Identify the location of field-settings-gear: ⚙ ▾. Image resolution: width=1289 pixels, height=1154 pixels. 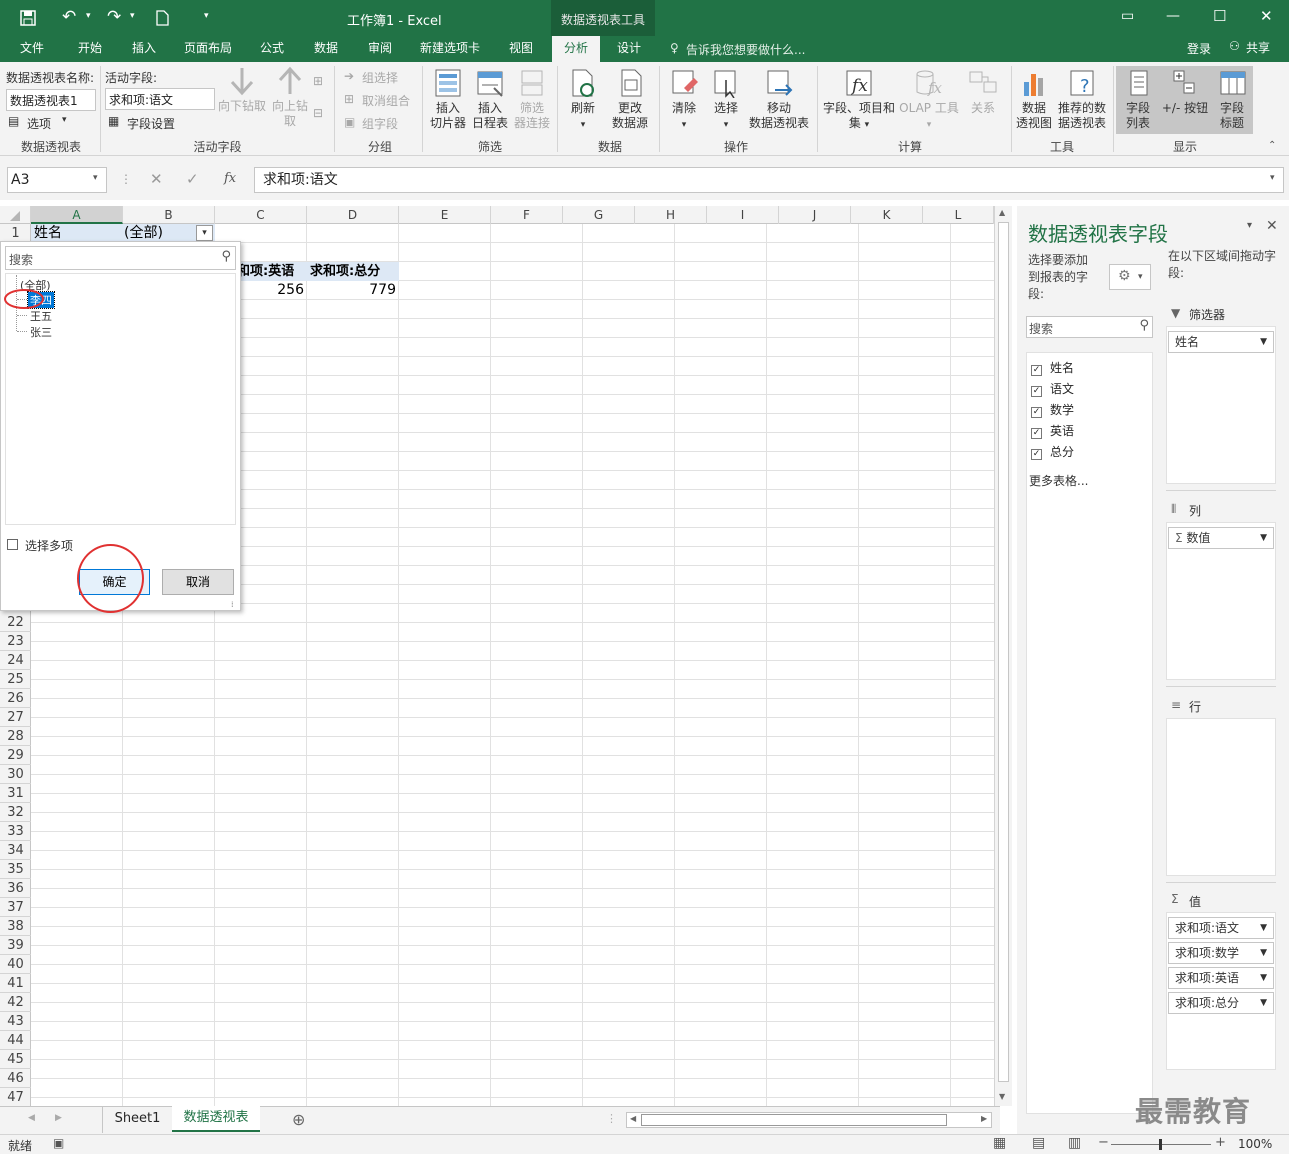
(1130, 277).